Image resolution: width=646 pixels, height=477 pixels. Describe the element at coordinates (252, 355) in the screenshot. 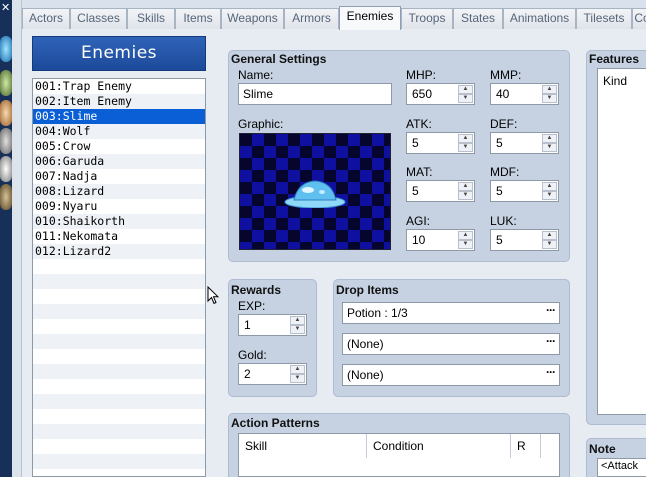

I see `gold-label: Gold:` at that location.